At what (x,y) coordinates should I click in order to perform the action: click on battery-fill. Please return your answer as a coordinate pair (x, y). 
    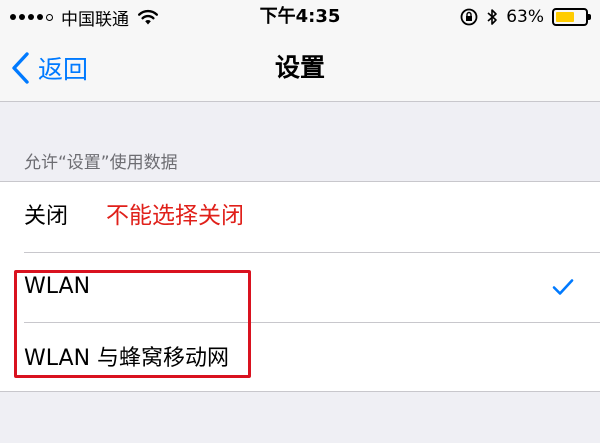
    Looking at the image, I should click on (565, 17).